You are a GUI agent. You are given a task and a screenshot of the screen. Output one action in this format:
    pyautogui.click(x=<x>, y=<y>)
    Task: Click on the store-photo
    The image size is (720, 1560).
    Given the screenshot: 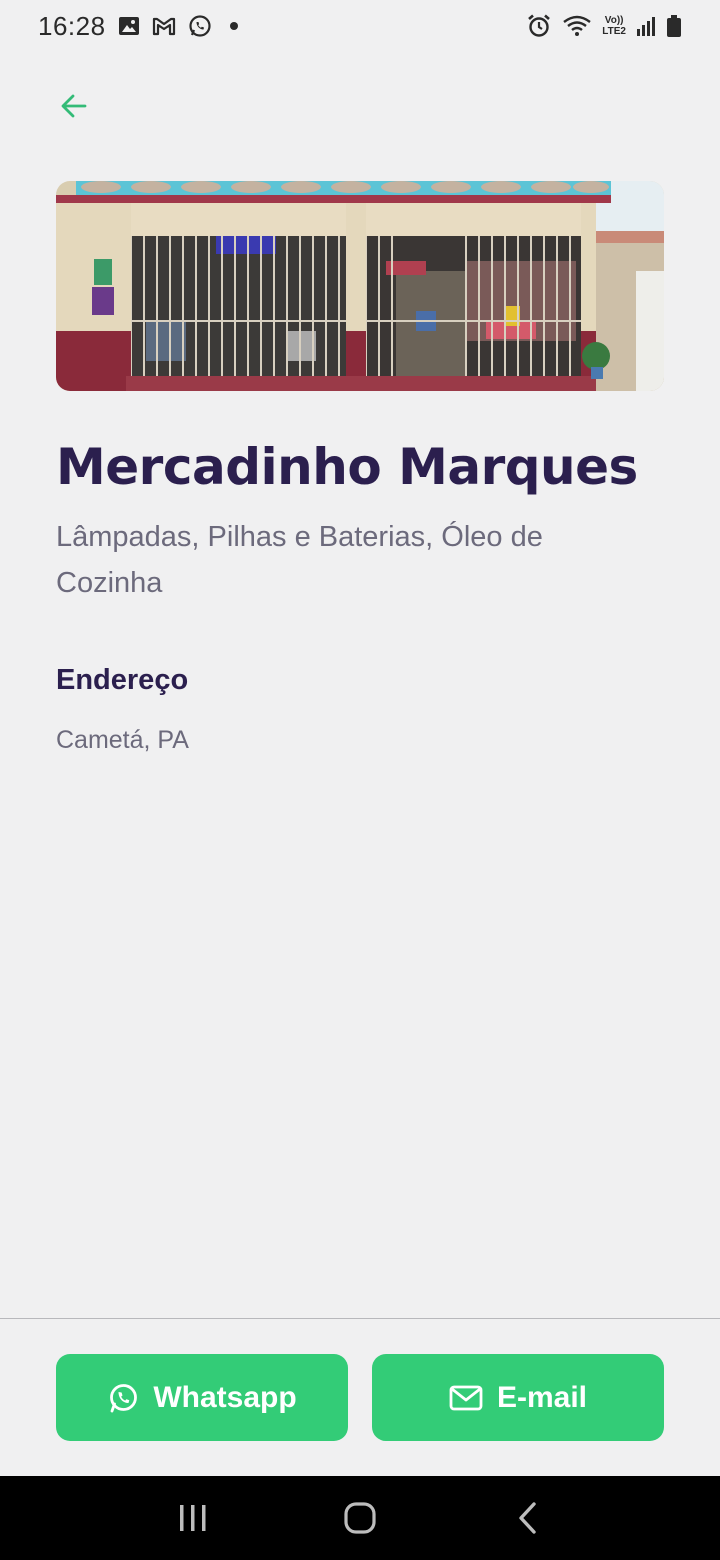 What is the action you would take?
    pyautogui.click(x=360, y=286)
    